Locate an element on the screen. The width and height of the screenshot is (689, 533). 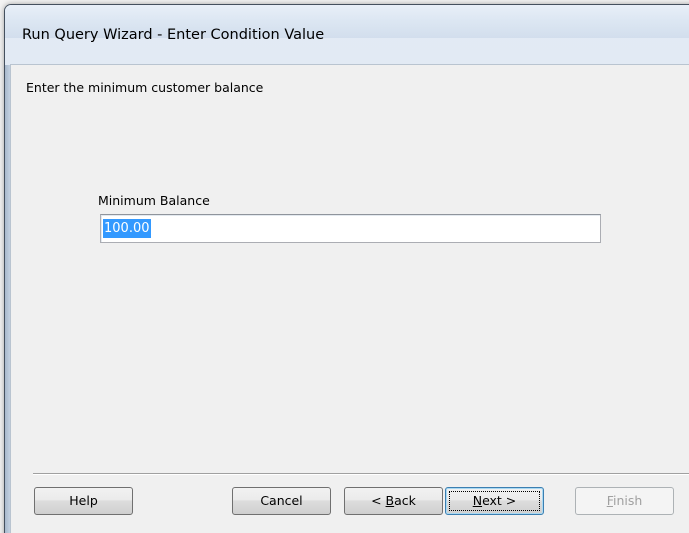
minimum-balance-input: 100.00 is located at coordinates (350, 228).